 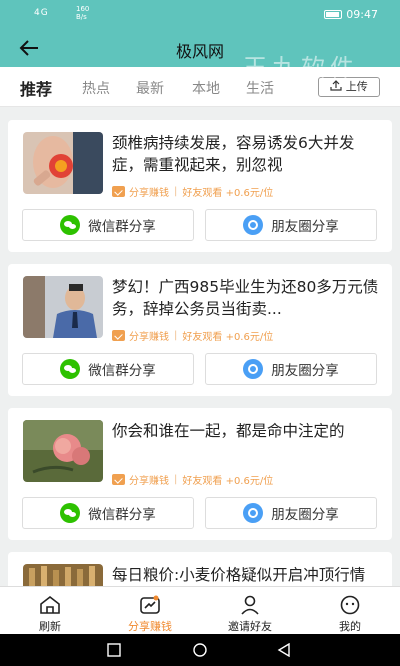 I want to click on article-headline: 每日粮价:小麦价格疑似开启冲顶行情 玉米下跌步伐加速, so click(x=246, y=575).